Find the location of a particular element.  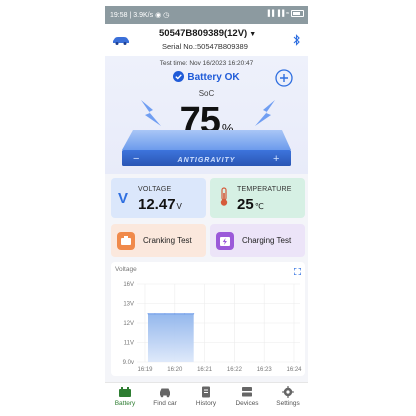

temperature-unit: ℃ is located at coordinates (259, 206).